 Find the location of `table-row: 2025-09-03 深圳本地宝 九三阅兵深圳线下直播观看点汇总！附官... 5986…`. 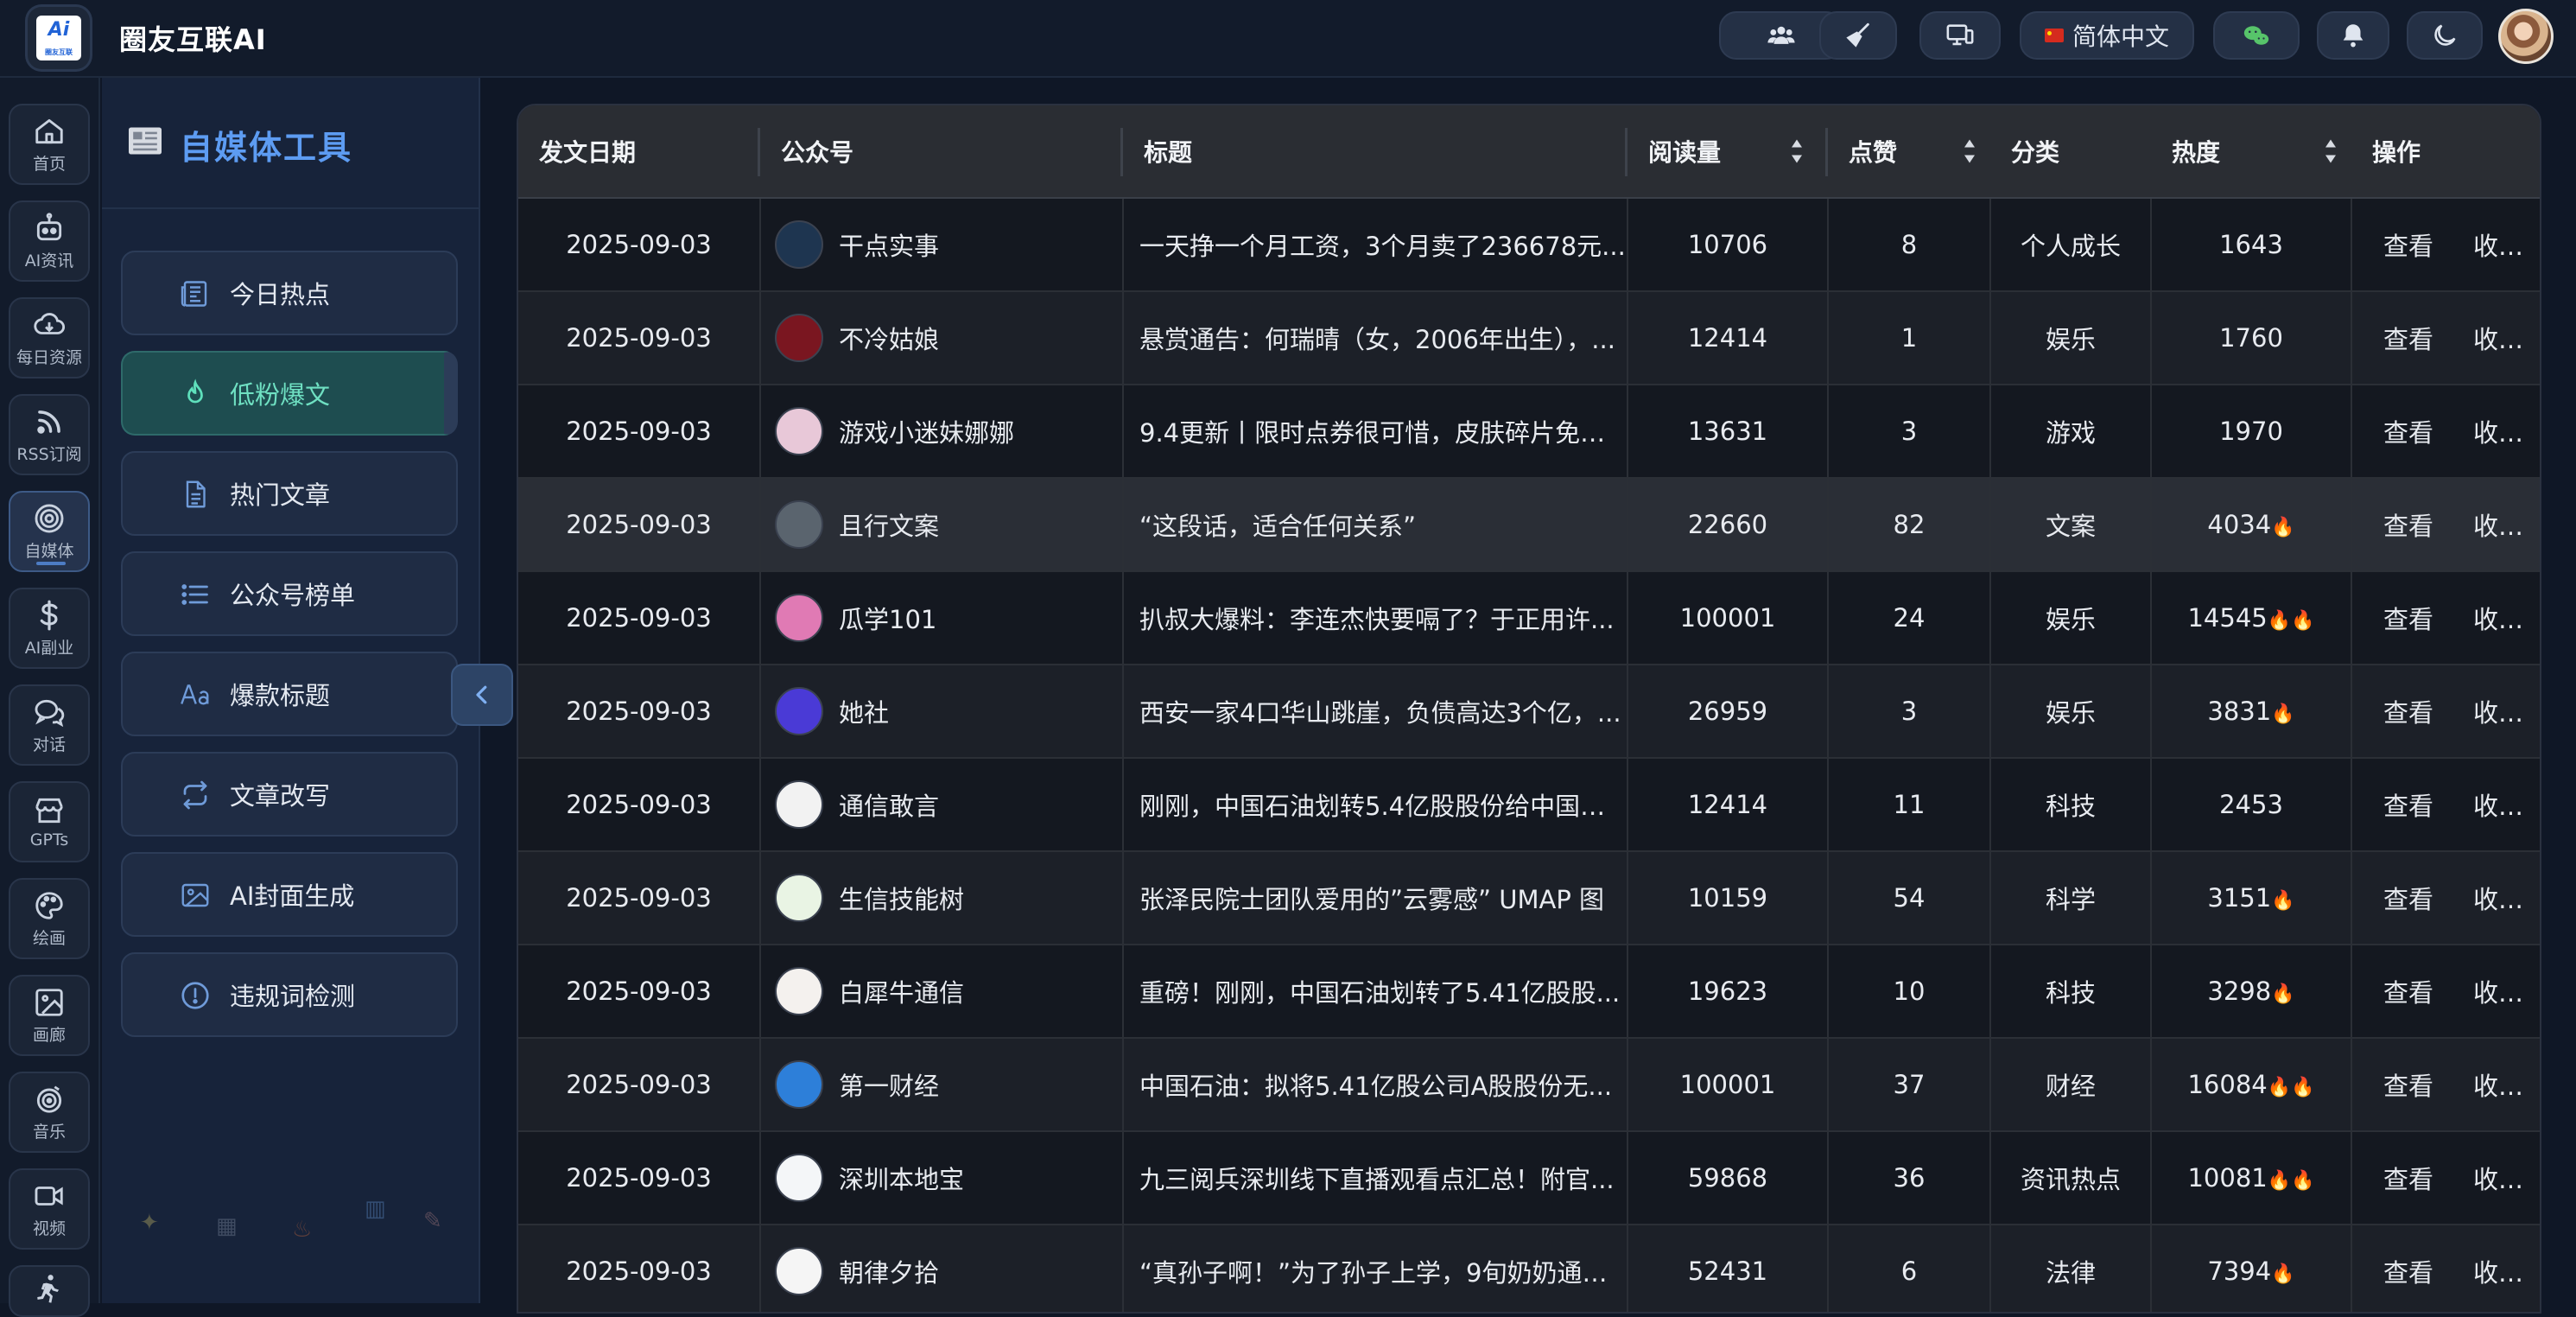

table-row: 2025-09-03 深圳本地宝 九三阅兵深圳线下直播观看点汇总！附官... 5986… is located at coordinates (1529, 1178).